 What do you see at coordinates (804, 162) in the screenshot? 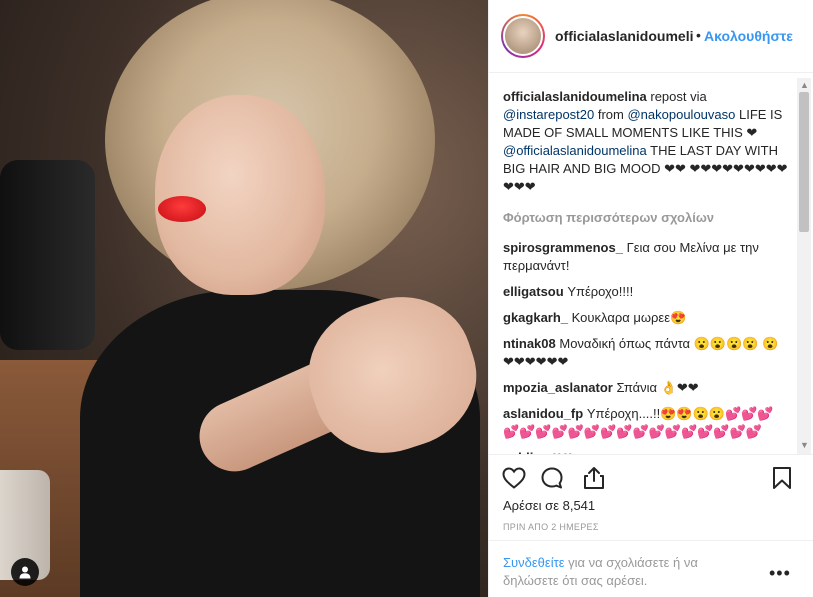
I see `scrollbar-thumb` at bounding box center [804, 162].